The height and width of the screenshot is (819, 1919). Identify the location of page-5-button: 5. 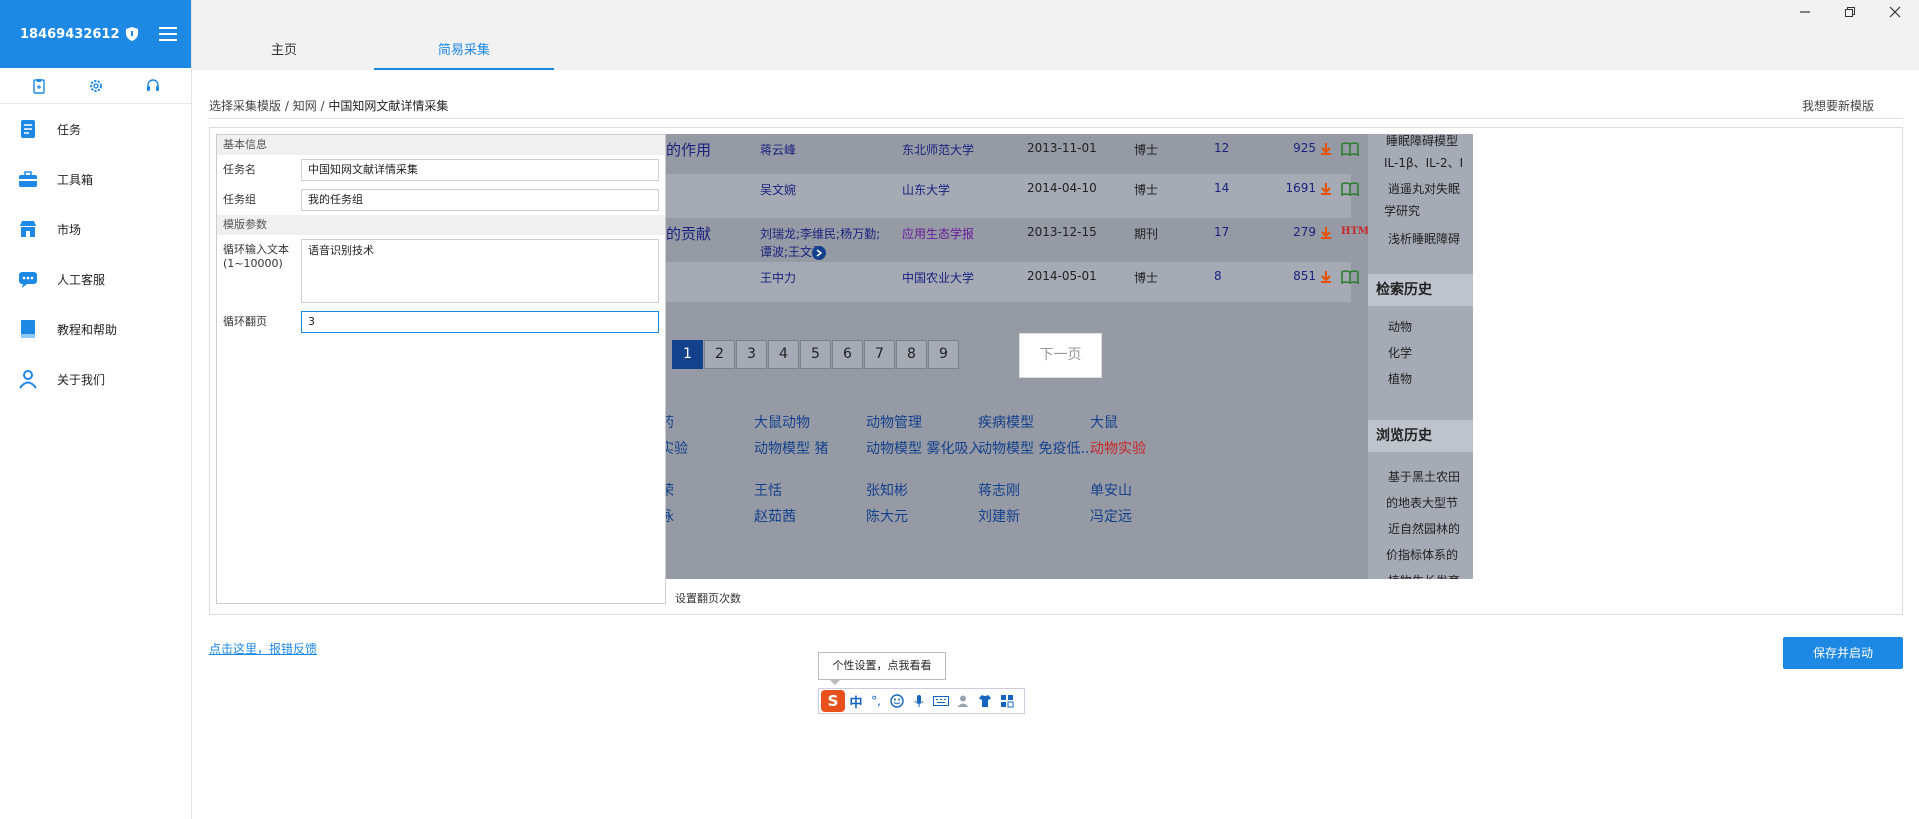
(815, 354).